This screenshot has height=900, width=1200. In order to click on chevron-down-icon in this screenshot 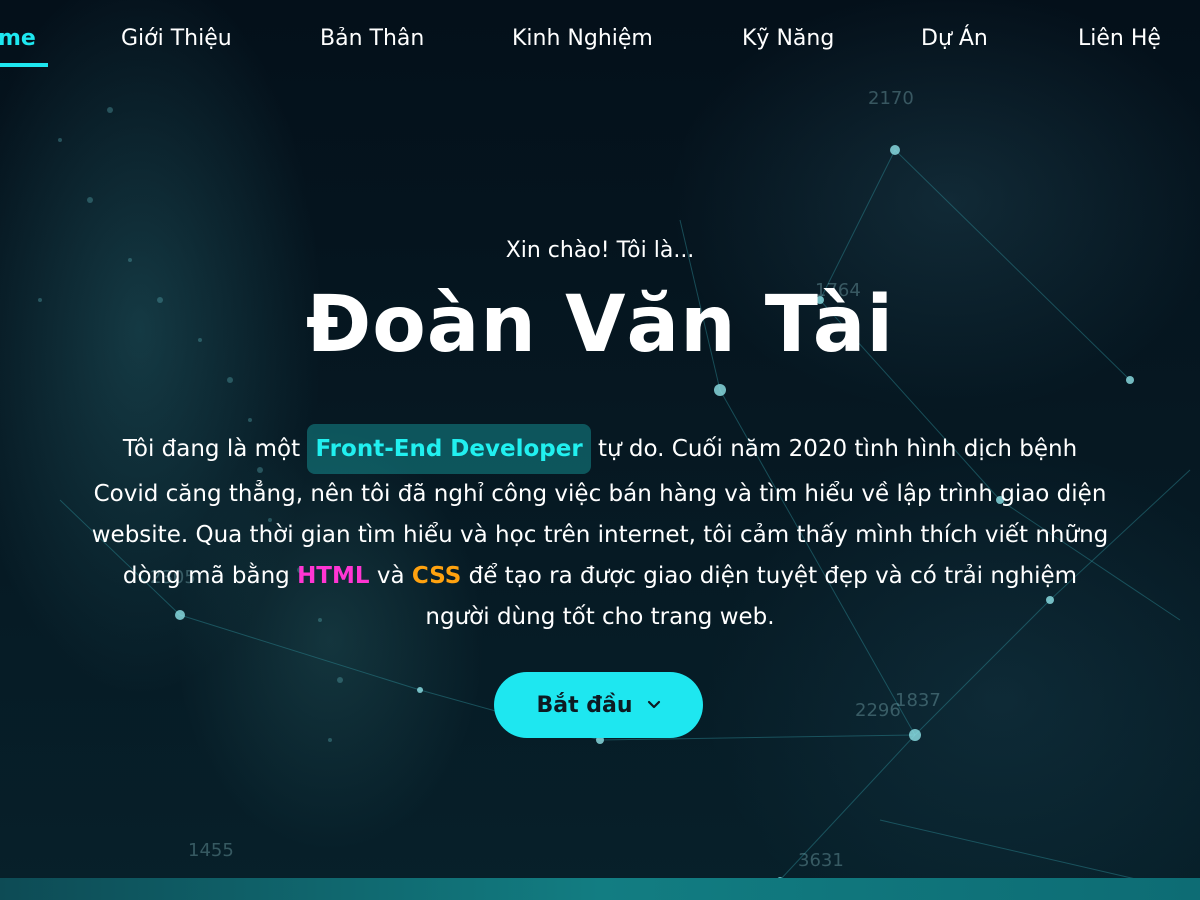, I will do `click(653, 704)`.